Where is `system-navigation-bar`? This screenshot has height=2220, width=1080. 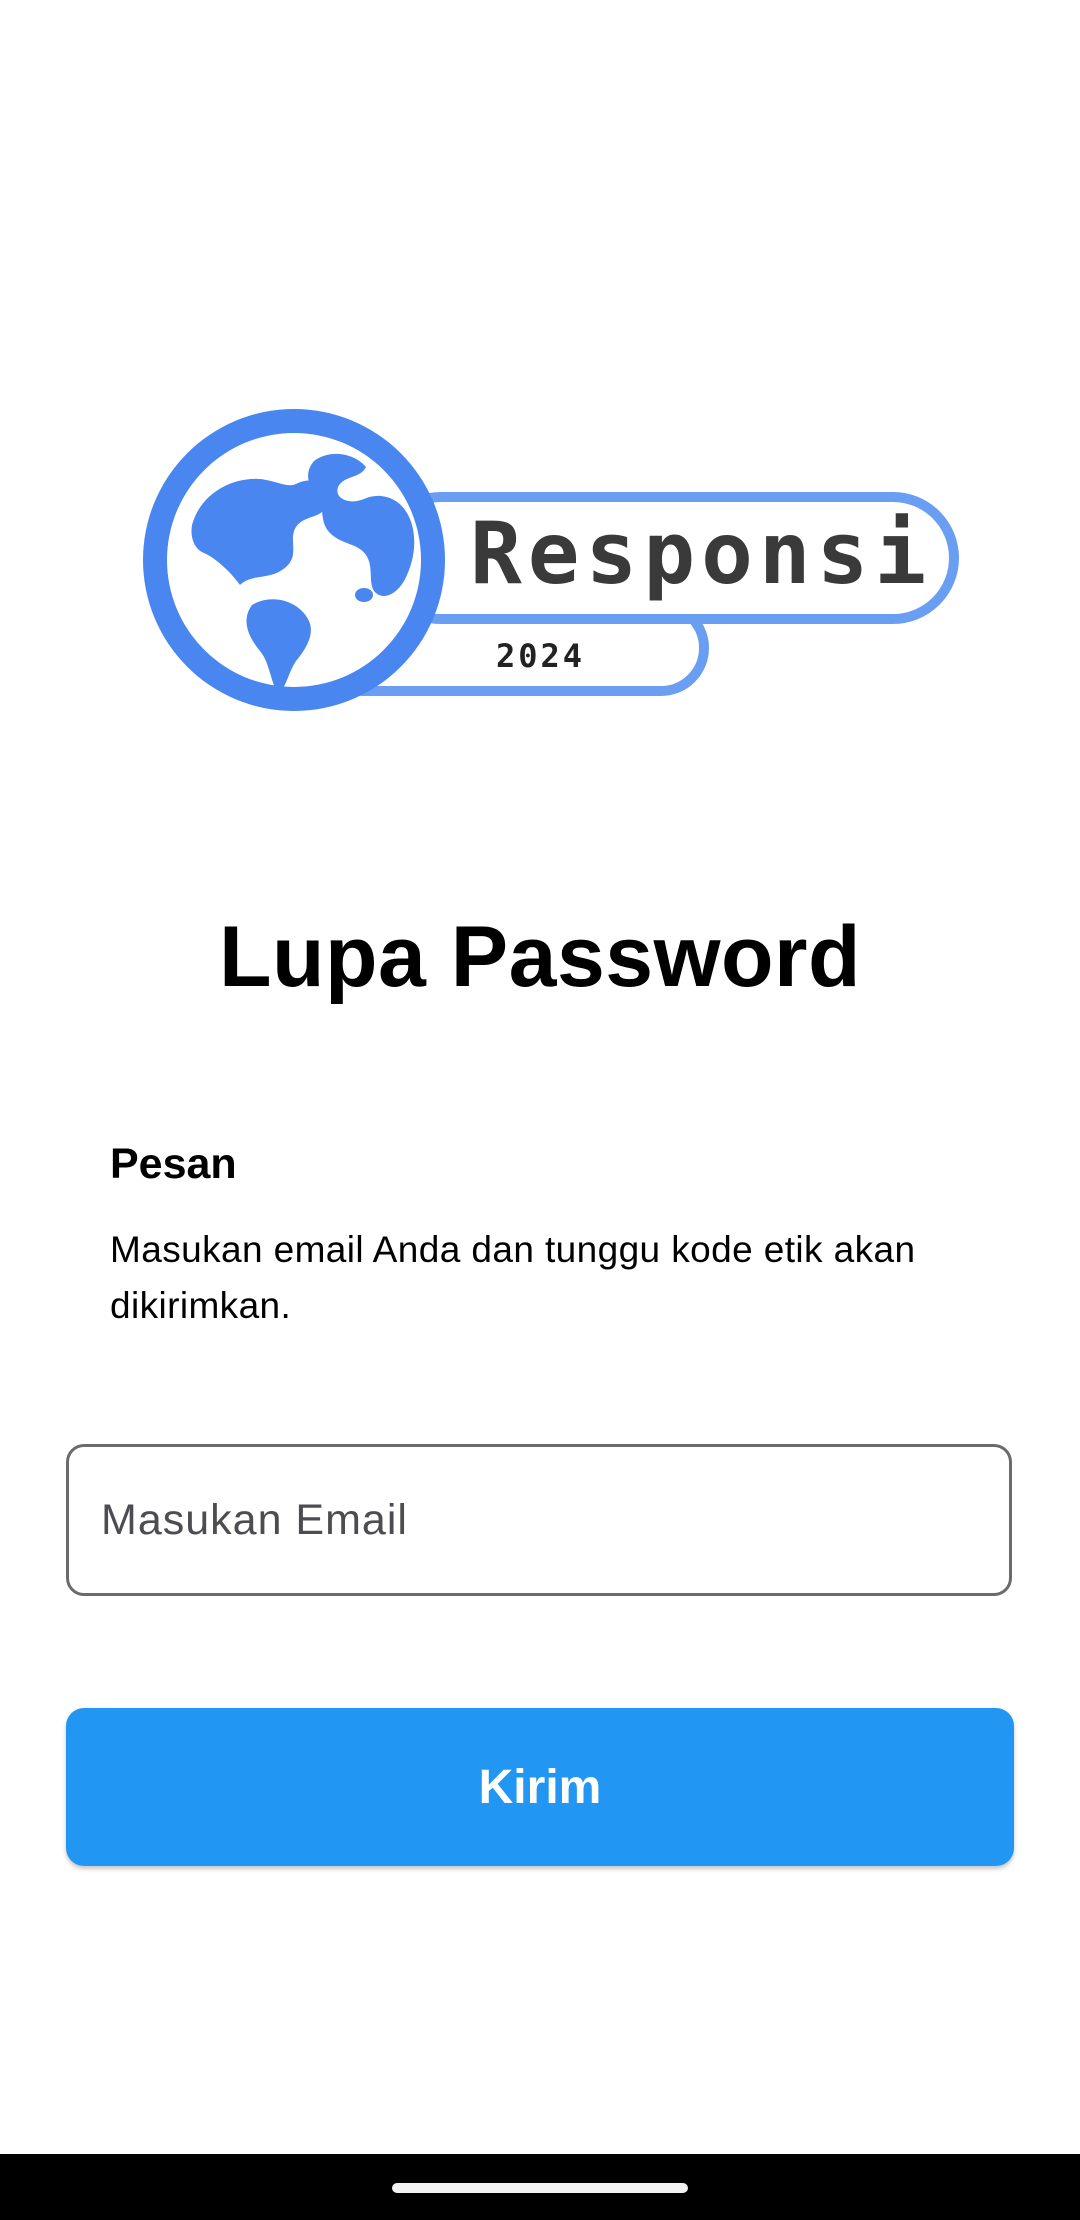
system-navigation-bar is located at coordinates (540, 2187).